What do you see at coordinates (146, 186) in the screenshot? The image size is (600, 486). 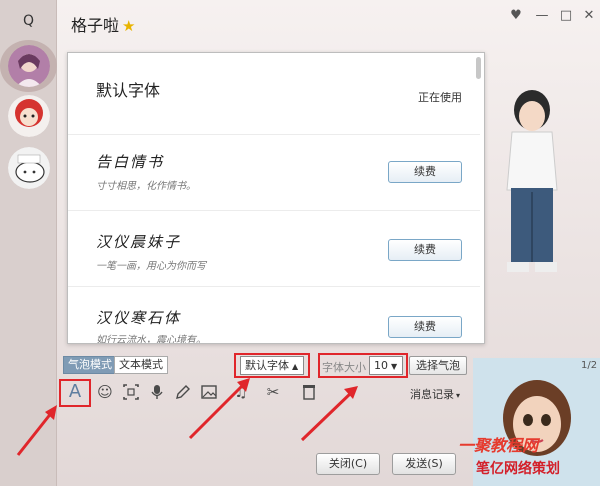 I see `font-description: 寸寸相思，化作情书。` at bounding box center [146, 186].